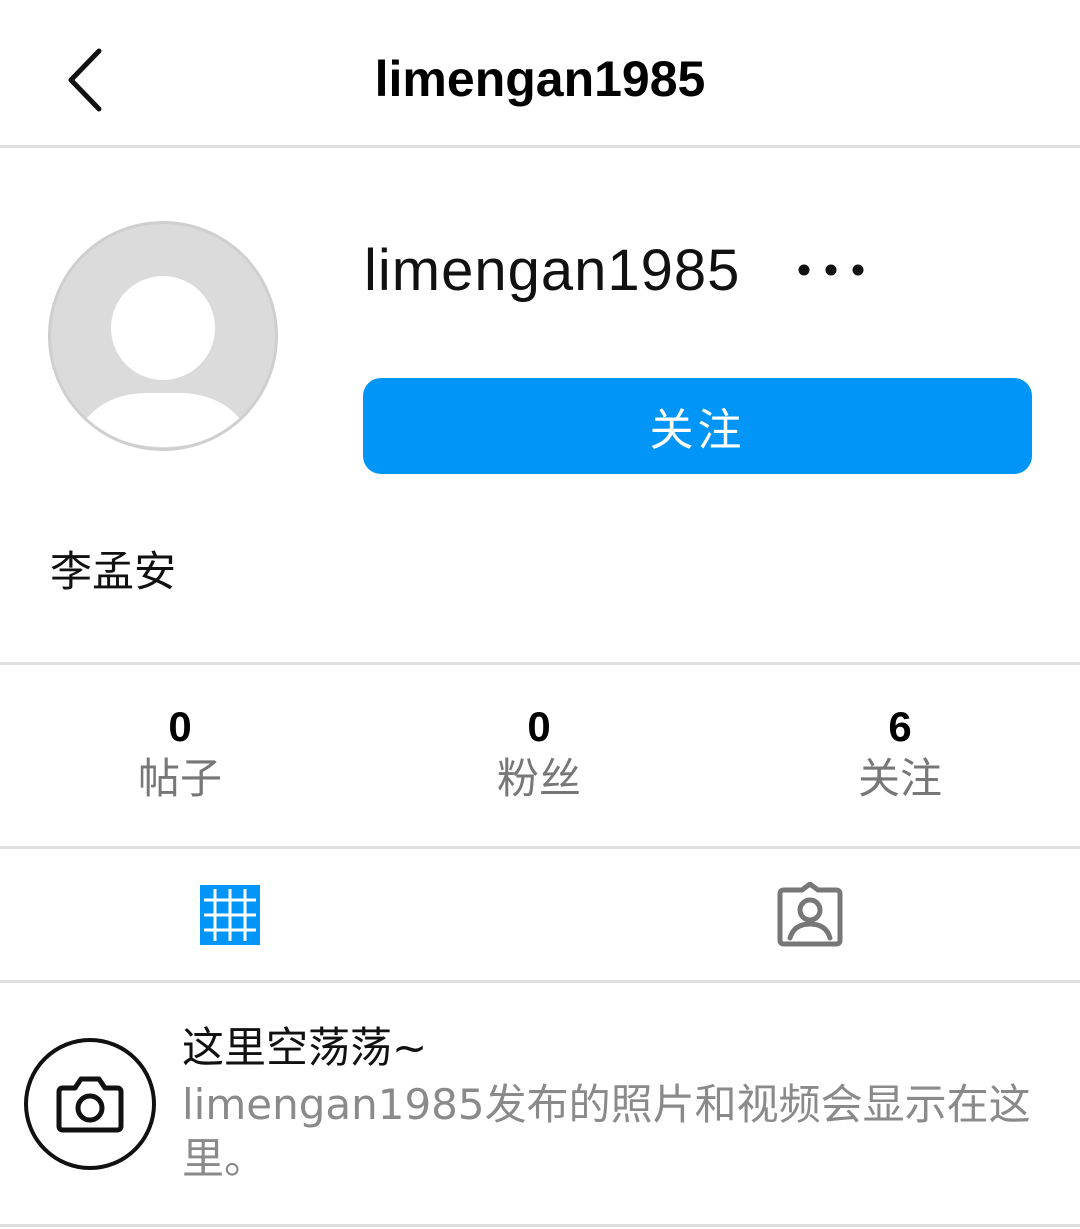 This screenshot has height=1229, width=1080. I want to click on stat-following-value: 6, so click(900, 726).